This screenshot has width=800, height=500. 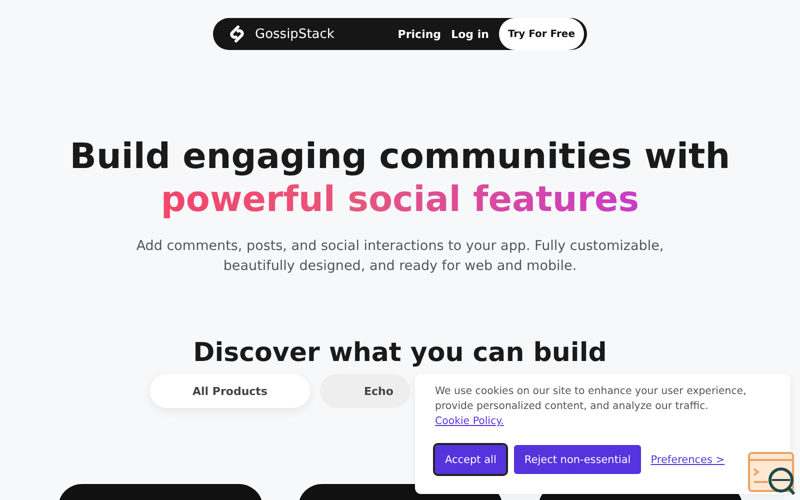 I want to click on product-tab: All Products, so click(x=230, y=391).